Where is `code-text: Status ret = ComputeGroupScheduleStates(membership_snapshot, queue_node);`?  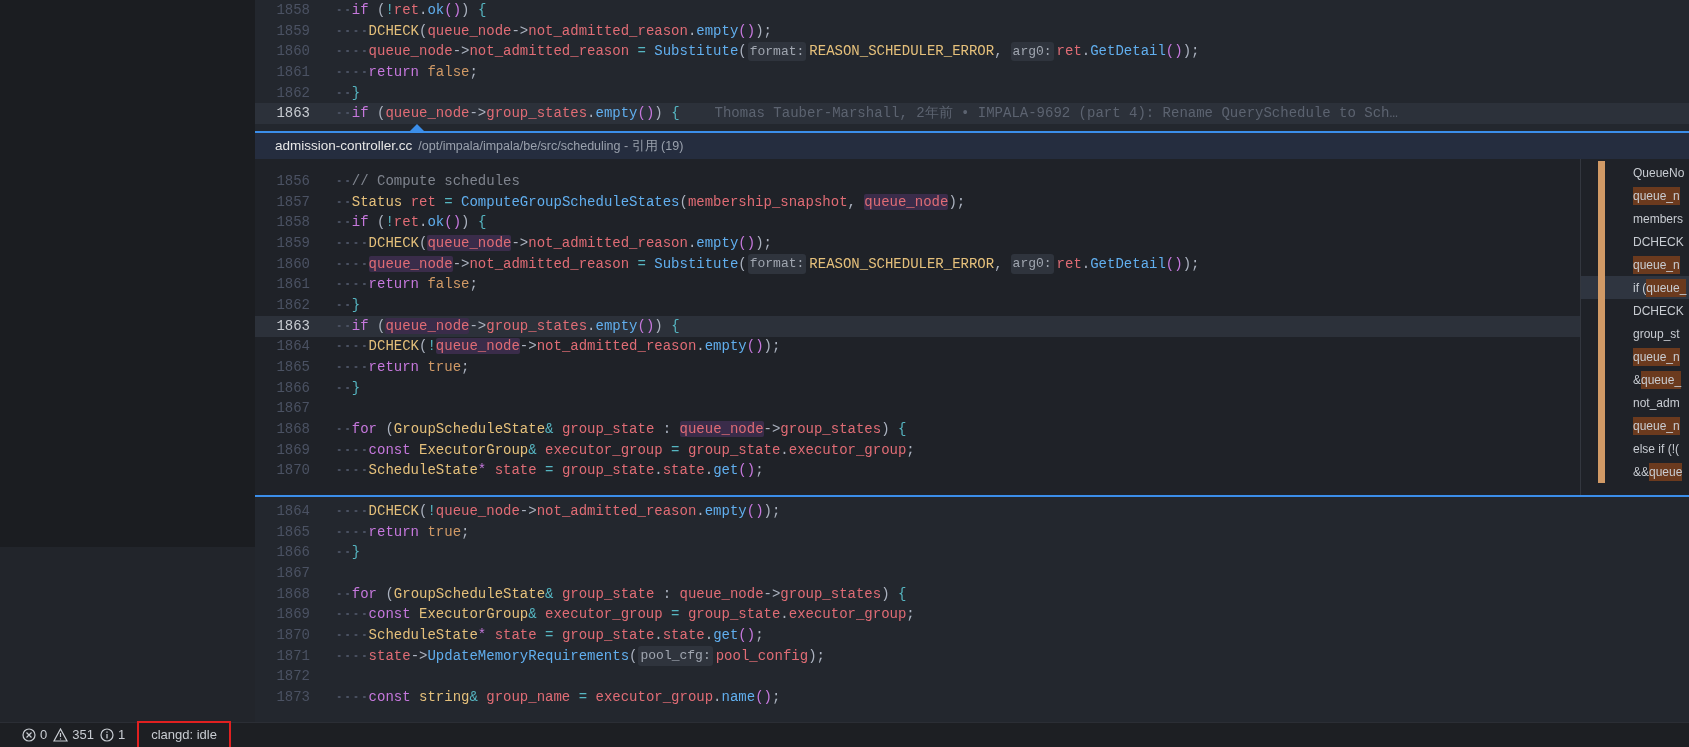 code-text: Status ret = ComputeGroupScheduleStates(membership_snapshot, queue_node); is located at coordinates (650, 202).